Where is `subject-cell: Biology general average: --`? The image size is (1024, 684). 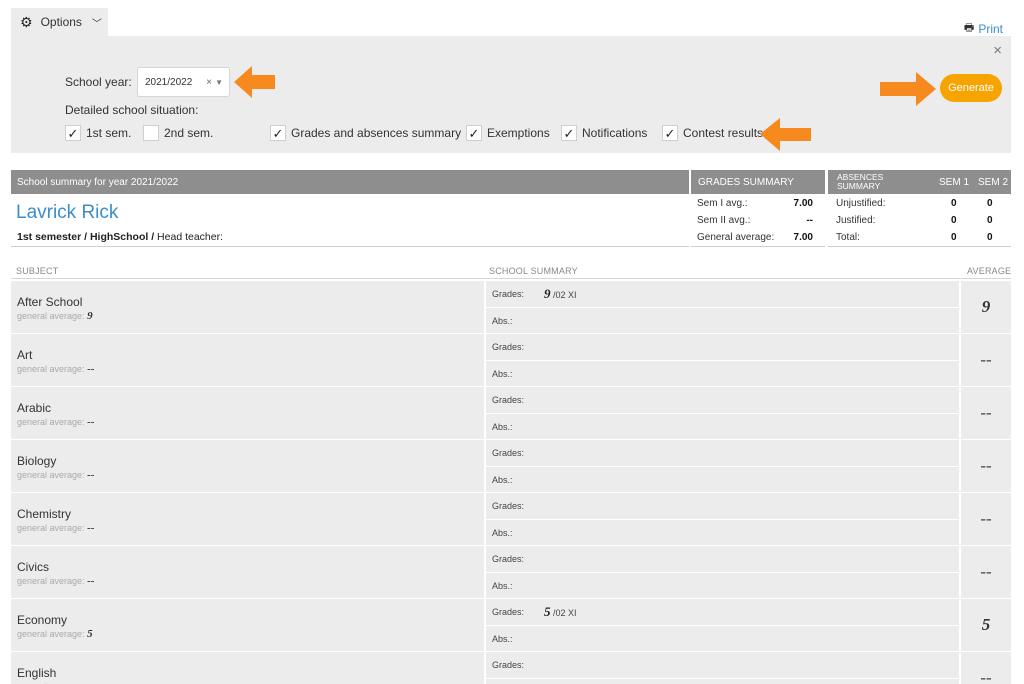 subject-cell: Biology general average: -- is located at coordinates (247, 466).